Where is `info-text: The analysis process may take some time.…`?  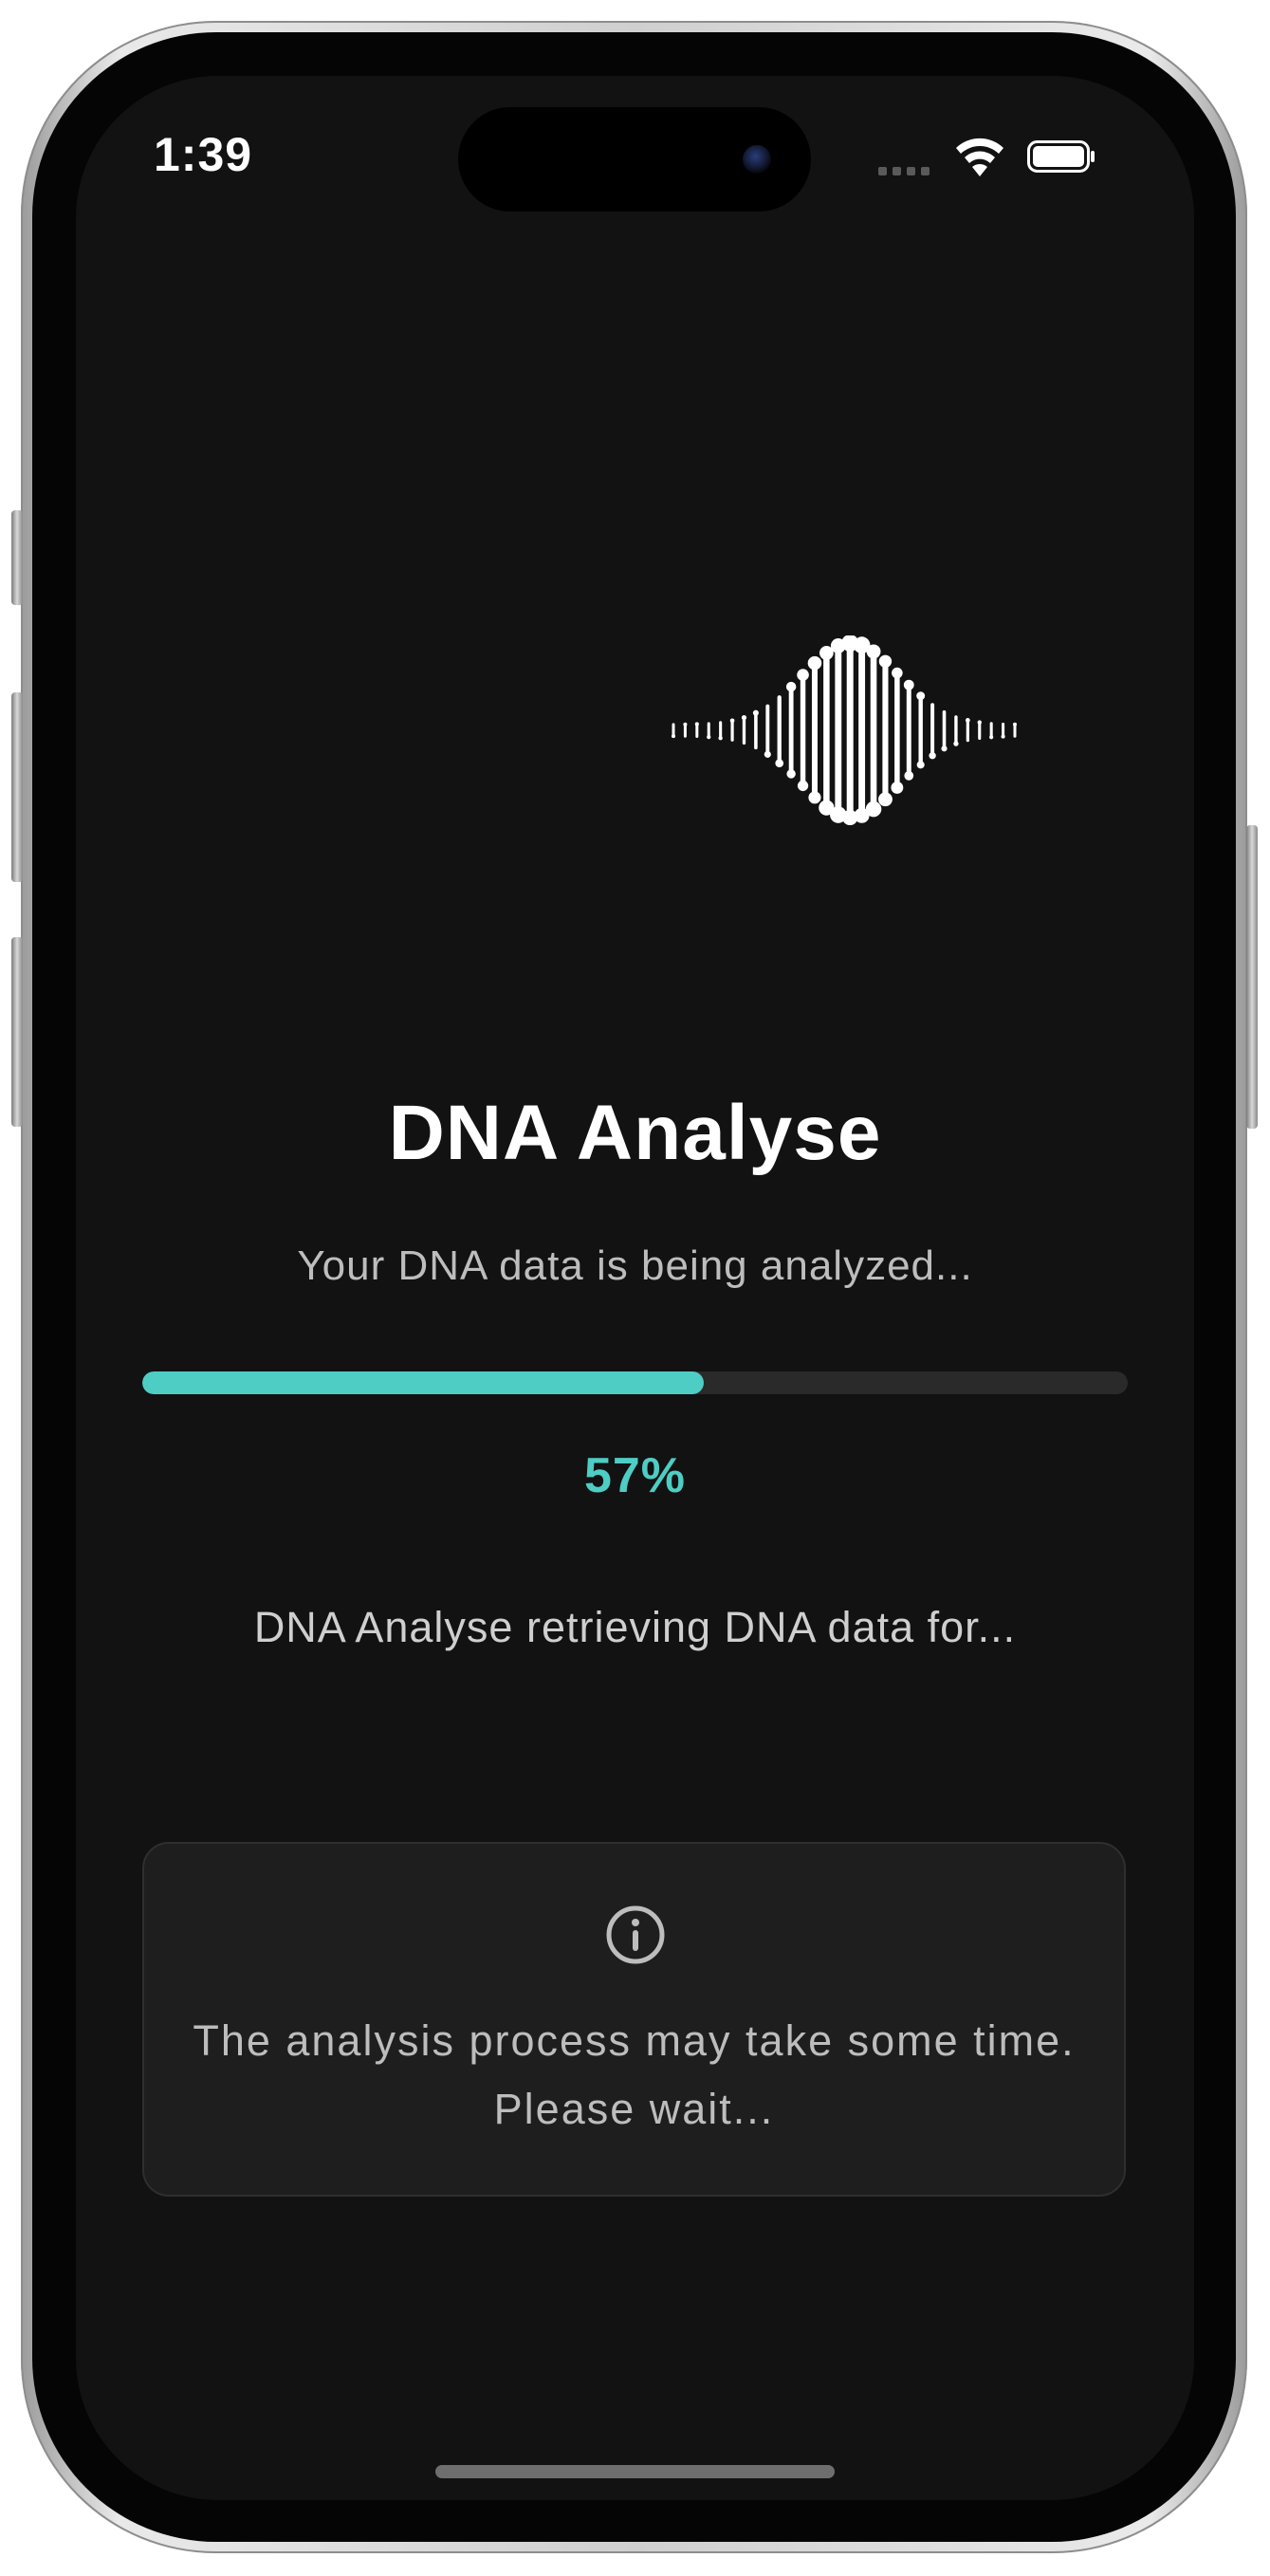
info-text: The analysis process may take some time.… is located at coordinates (634, 2074).